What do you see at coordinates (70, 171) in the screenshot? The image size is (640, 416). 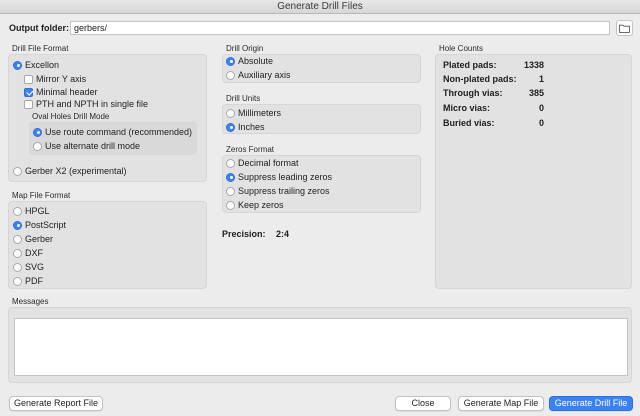 I see `gerber-x2-radio: Gerber X2 (experimental)` at bounding box center [70, 171].